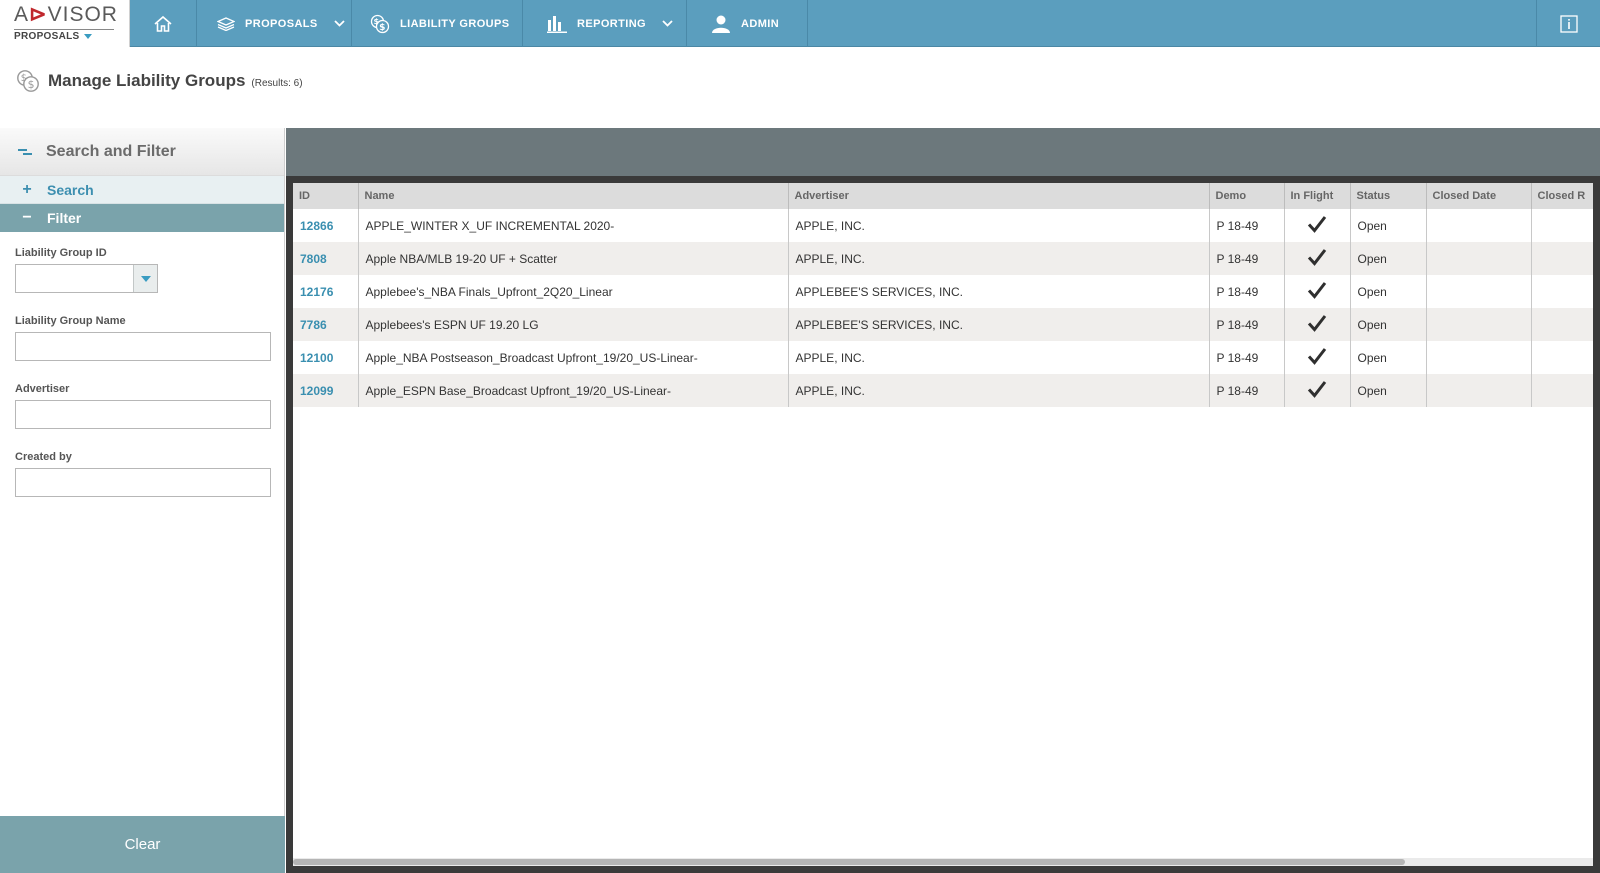 The width and height of the screenshot is (1600, 873). Describe the element at coordinates (38, 14) in the screenshot. I see `logo-chevron-icon: ⊳` at that location.